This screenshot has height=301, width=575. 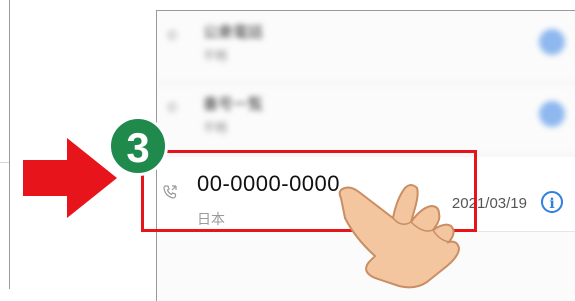 I want to click on step-number-badge: 3, so click(x=138, y=146).